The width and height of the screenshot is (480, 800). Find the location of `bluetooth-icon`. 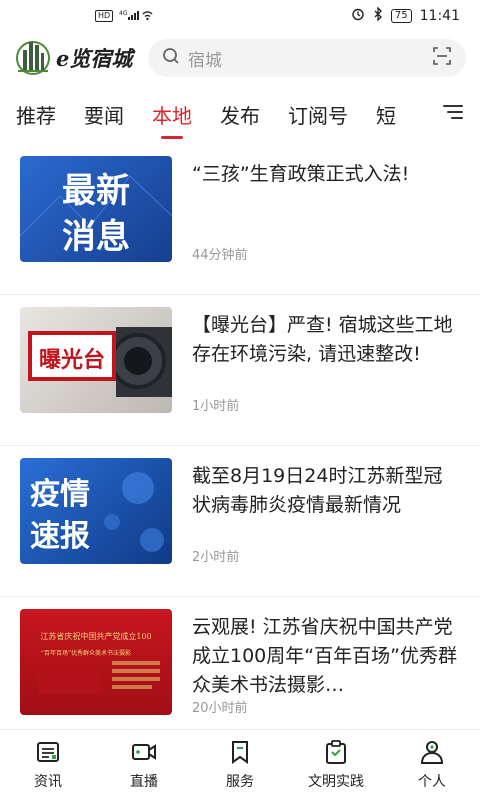

bluetooth-icon is located at coordinates (378, 15).